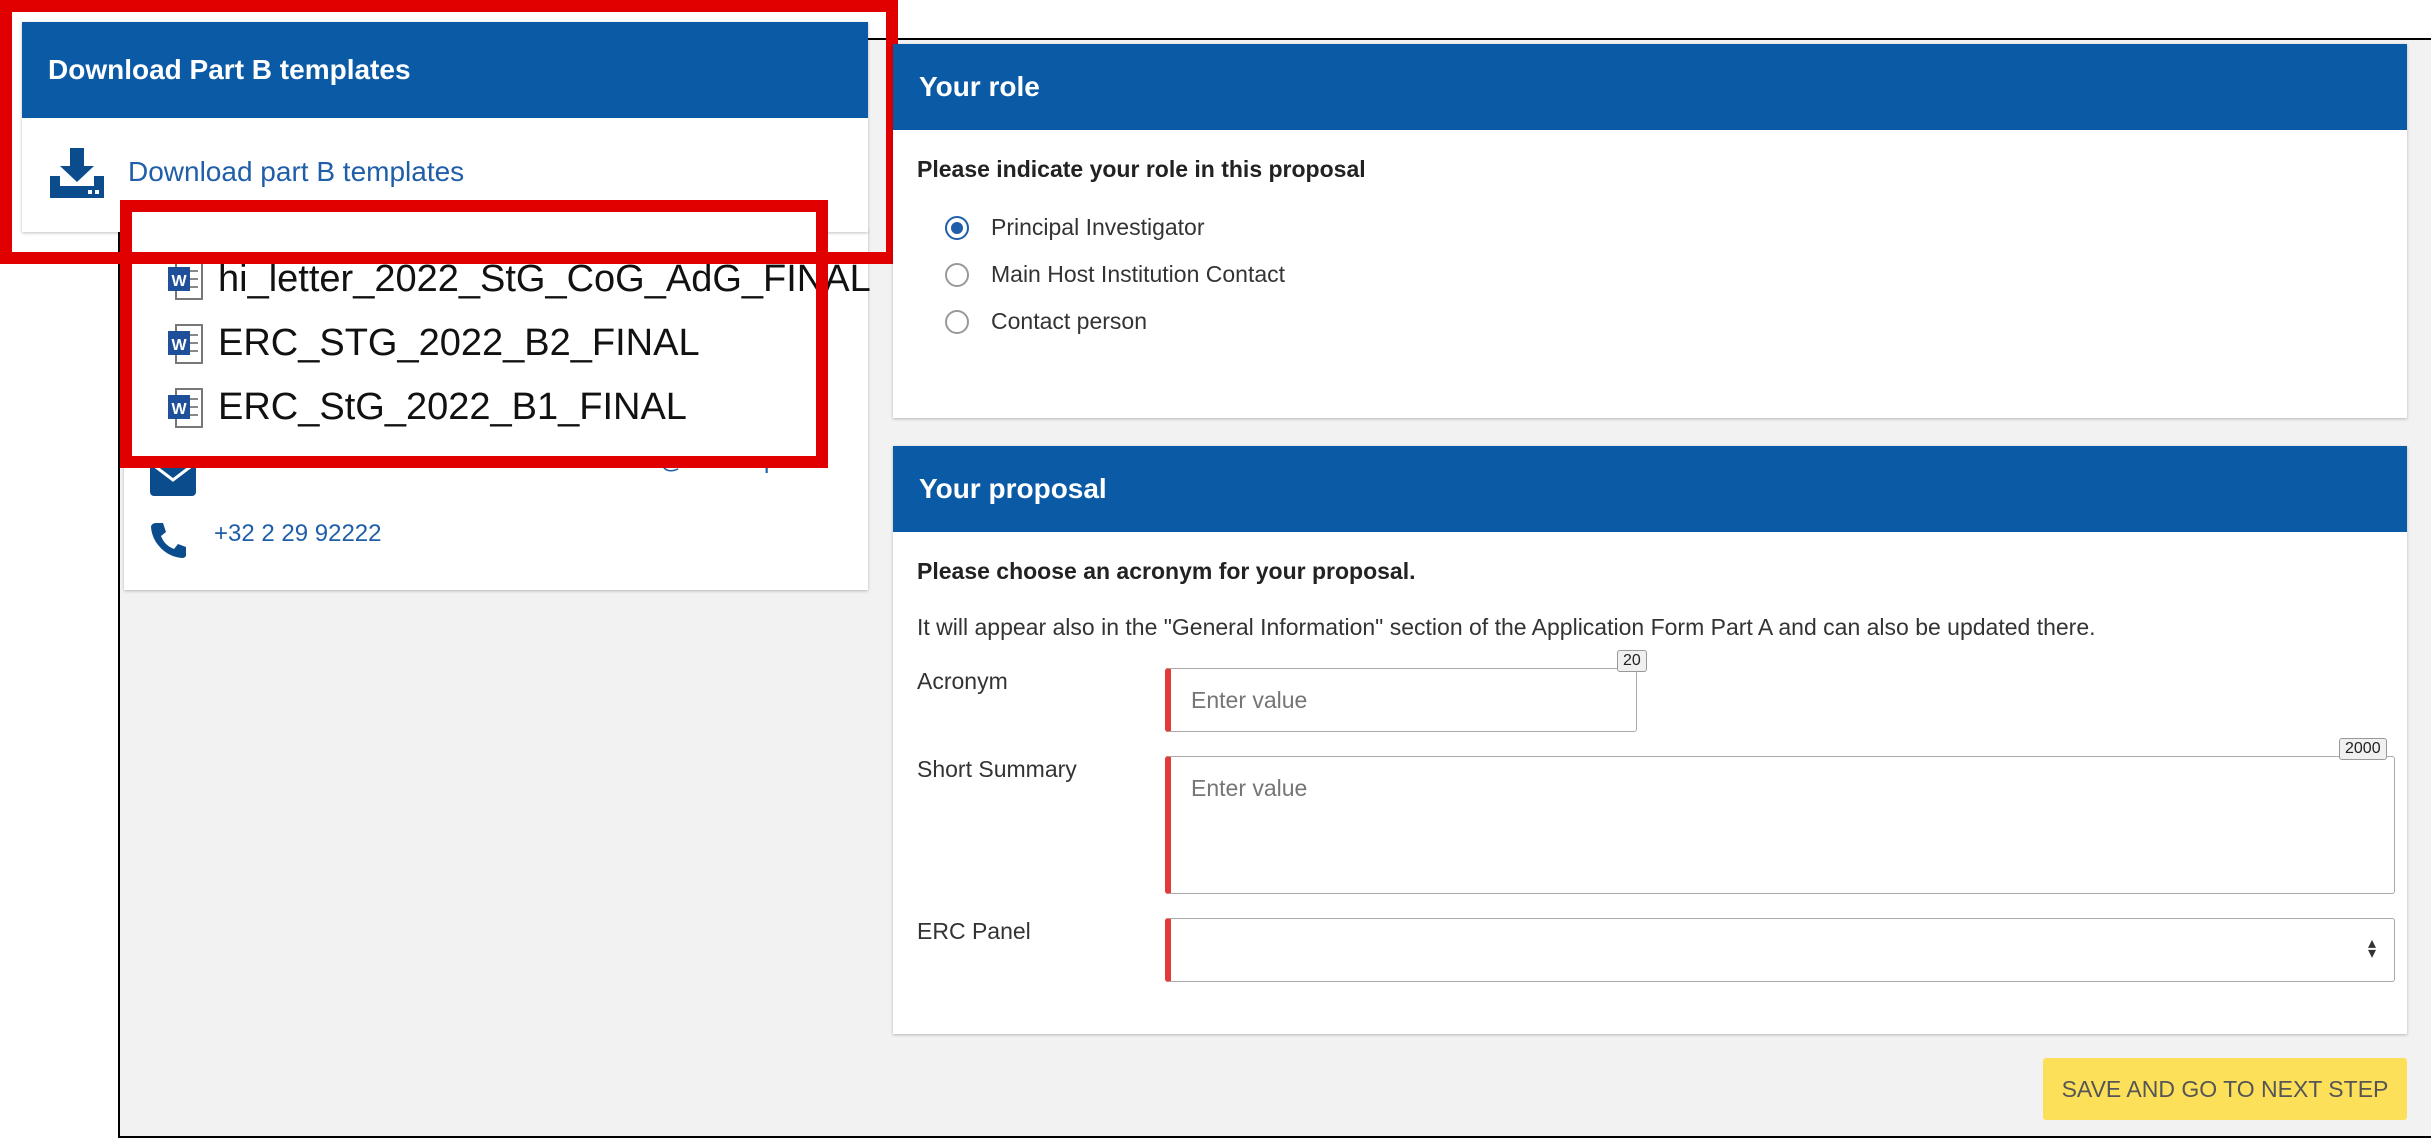 This screenshot has height=1139, width=2432. What do you see at coordinates (2225, 1089) in the screenshot?
I see `save-next-button: SAVE AND GO TO NEXT STEP` at bounding box center [2225, 1089].